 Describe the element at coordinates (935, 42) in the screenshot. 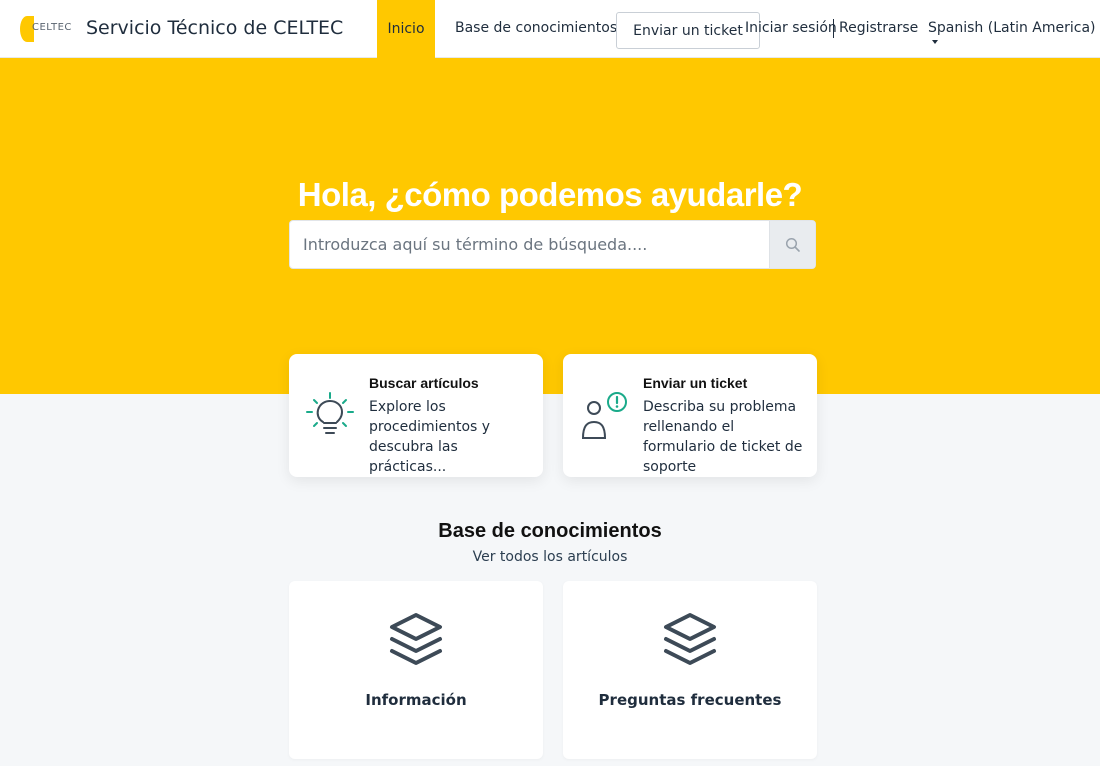

I see `caret-down-icon` at that location.